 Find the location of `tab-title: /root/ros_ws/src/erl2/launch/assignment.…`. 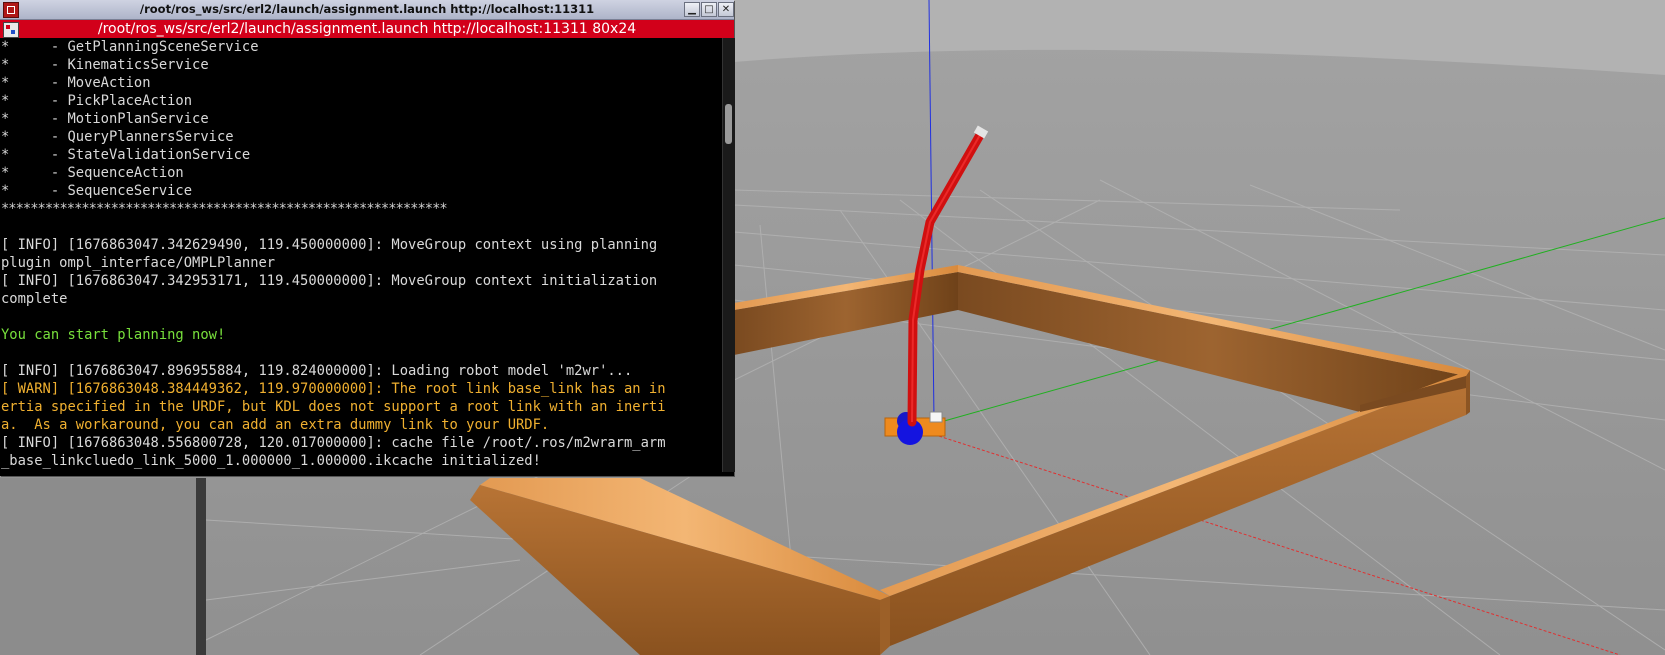

tab-title: /root/ros_ws/src/erl2/launch/assignment.… is located at coordinates (367, 29).